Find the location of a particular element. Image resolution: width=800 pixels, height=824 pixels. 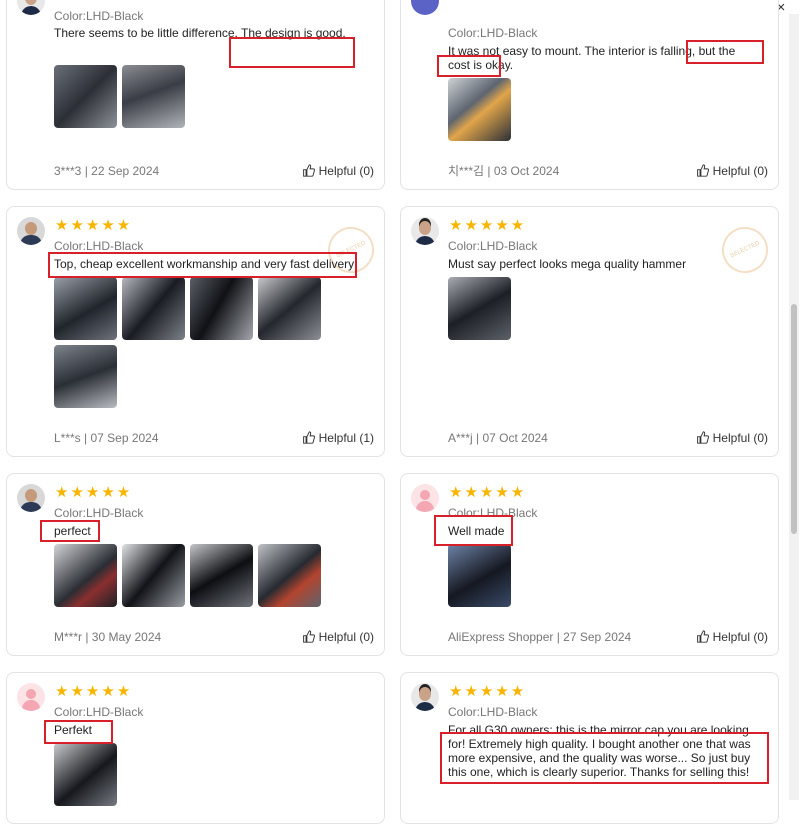

review-meta: 치***김 | 03 Oct 2024 is located at coordinates (504, 171).